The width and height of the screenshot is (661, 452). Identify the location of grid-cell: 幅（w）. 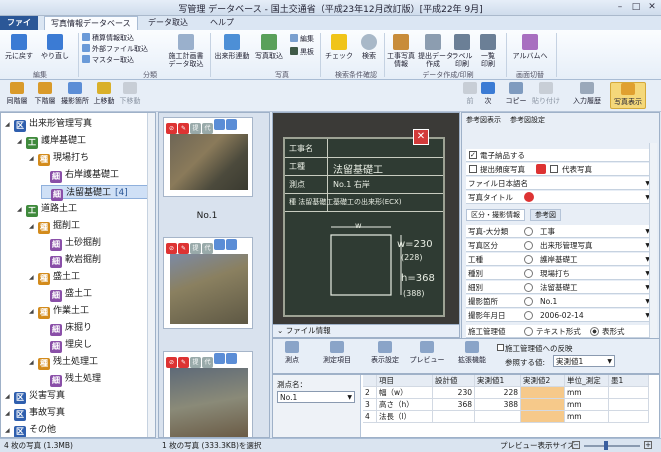
(405, 393).